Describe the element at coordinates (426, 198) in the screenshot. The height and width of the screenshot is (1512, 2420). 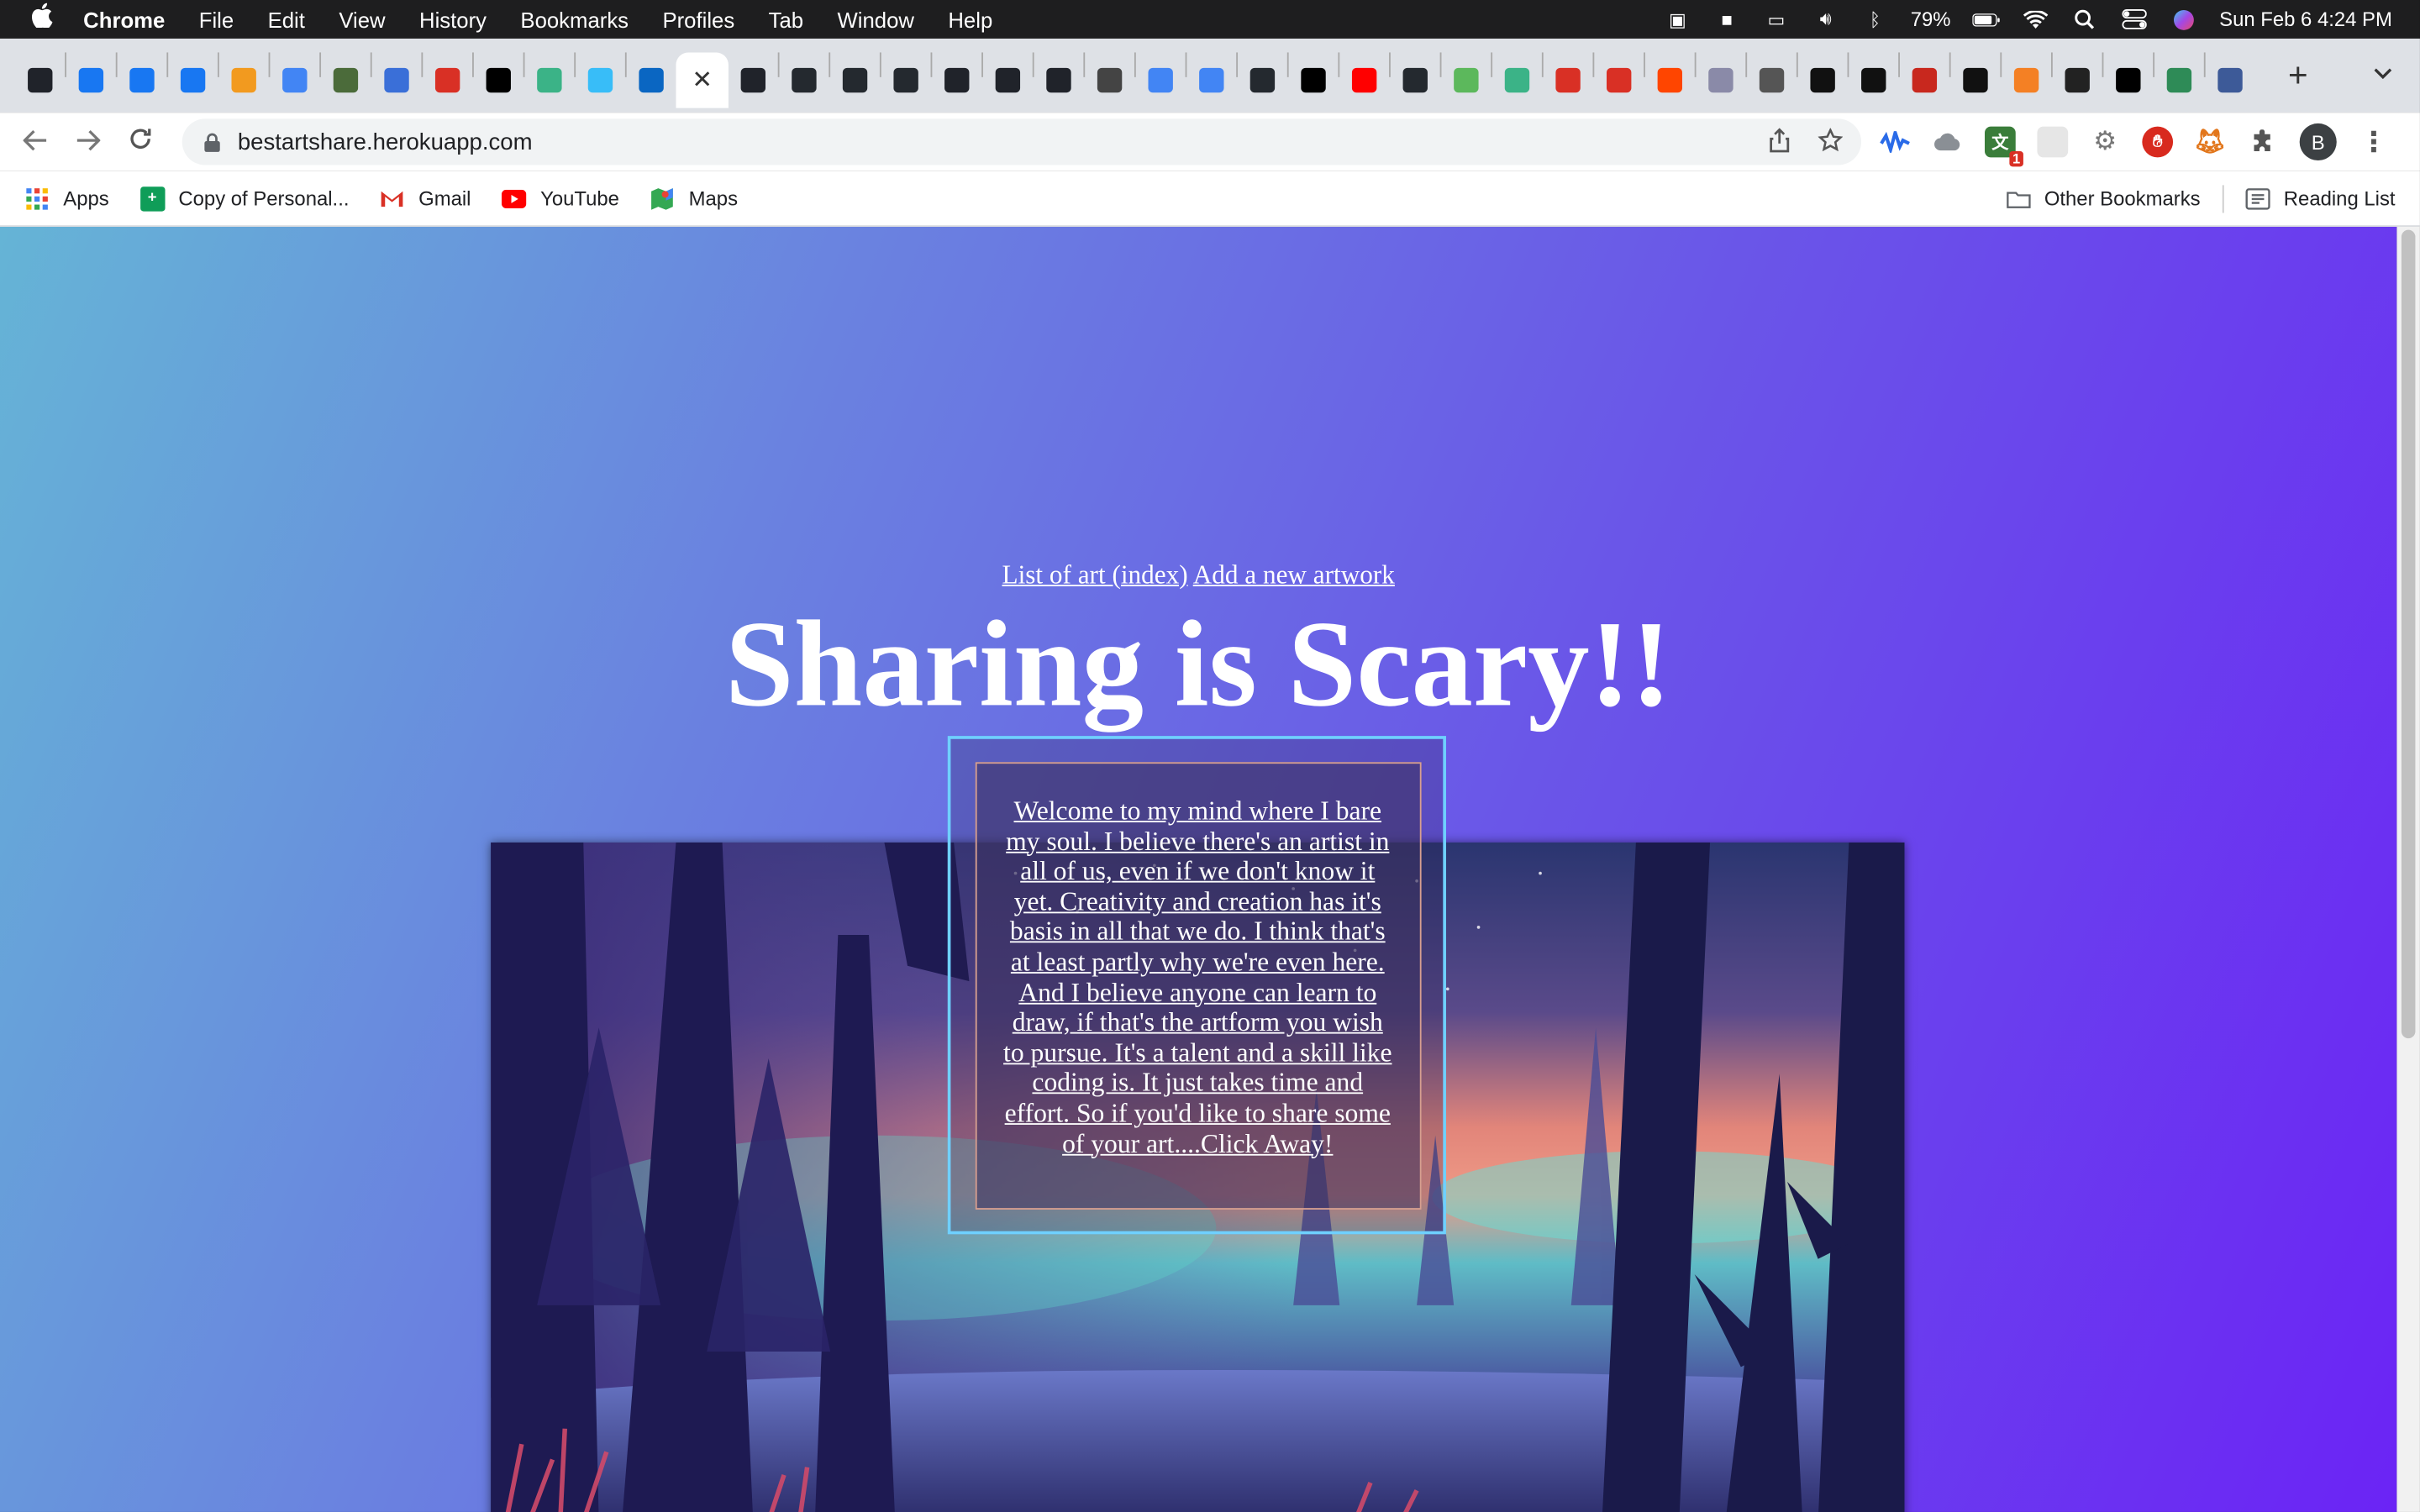
I see `bookmark-gmail: Gmail` at that location.